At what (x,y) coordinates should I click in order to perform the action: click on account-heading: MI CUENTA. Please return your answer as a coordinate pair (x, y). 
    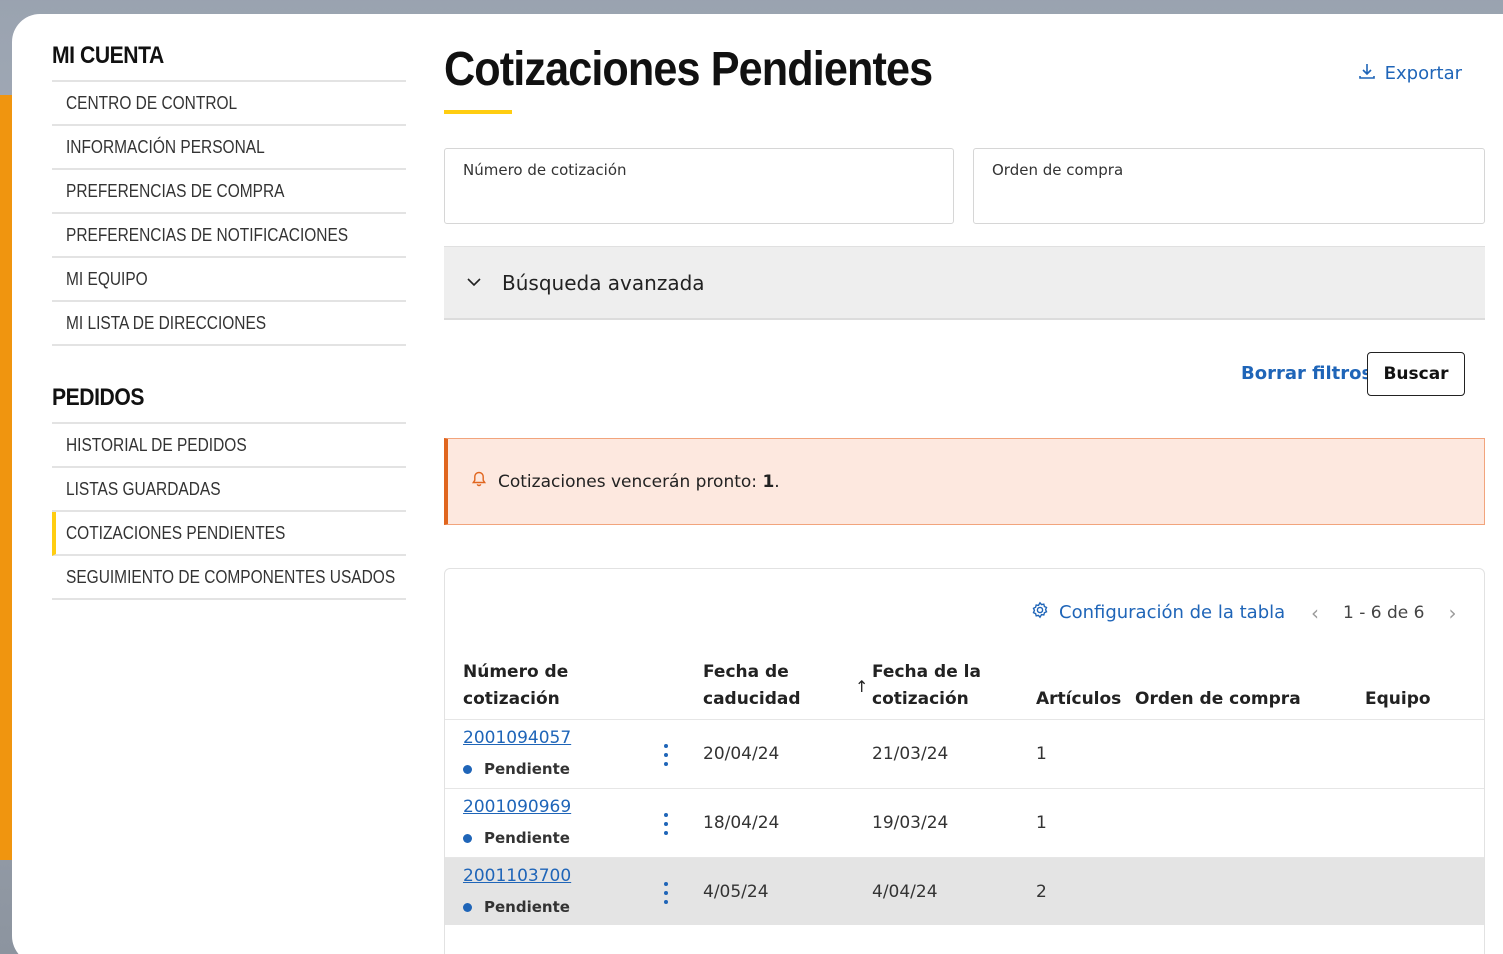
    Looking at the image, I should click on (108, 55).